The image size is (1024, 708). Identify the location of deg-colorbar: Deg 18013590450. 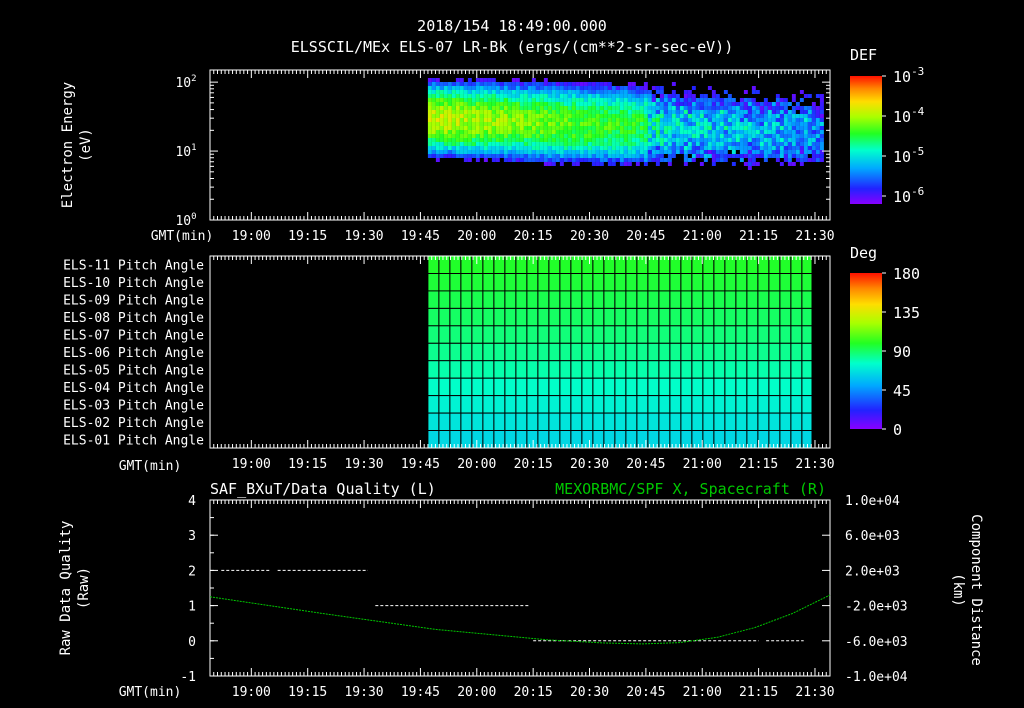
(885, 341).